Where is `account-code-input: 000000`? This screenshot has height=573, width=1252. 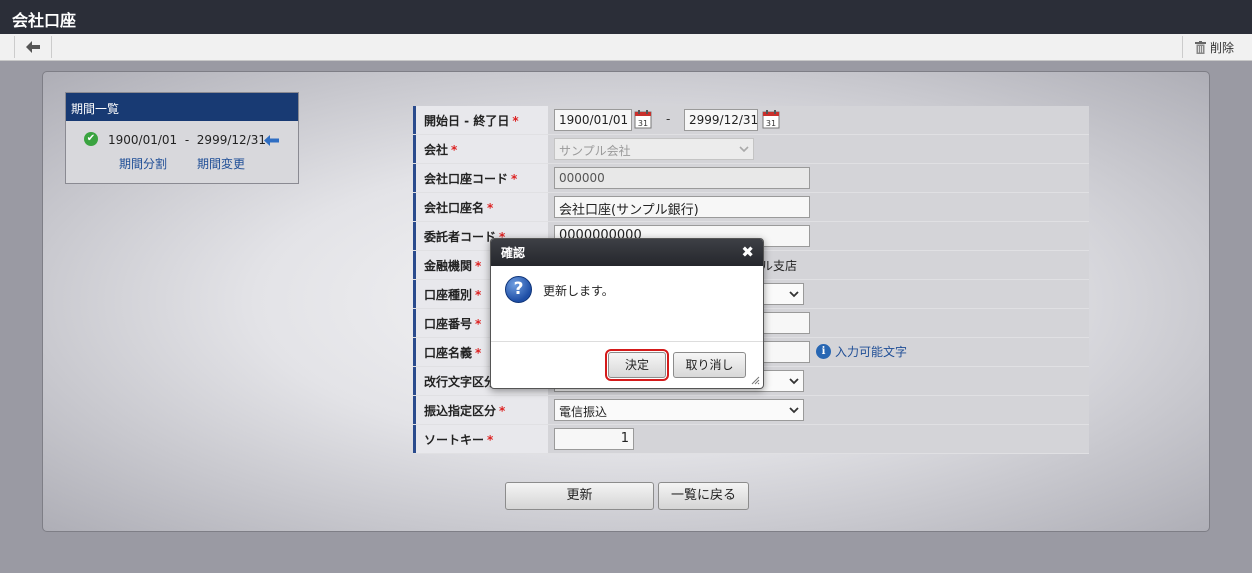 account-code-input: 000000 is located at coordinates (682, 178).